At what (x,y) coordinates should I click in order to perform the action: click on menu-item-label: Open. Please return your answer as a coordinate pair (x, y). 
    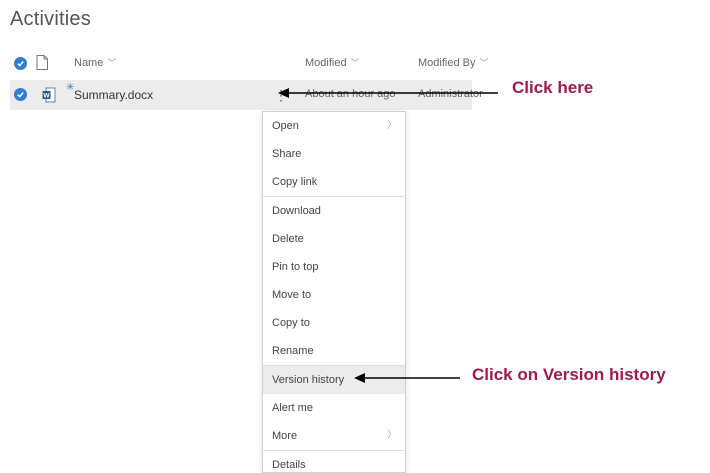
    Looking at the image, I should click on (285, 126).